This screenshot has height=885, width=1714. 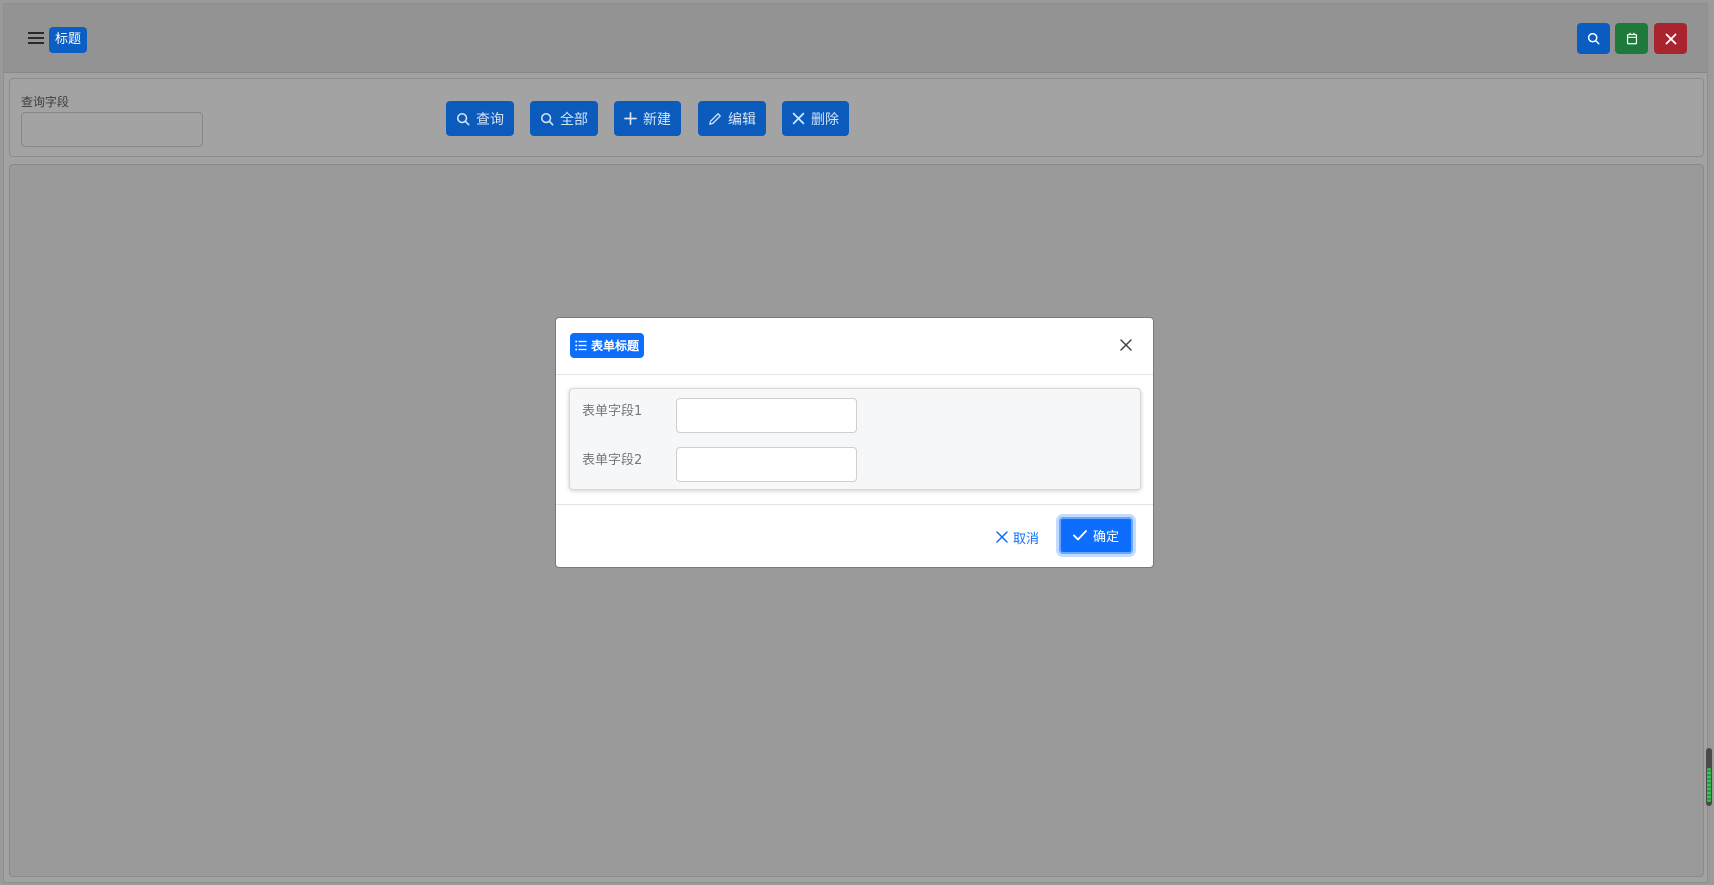 What do you see at coordinates (630, 118) in the screenshot?
I see `plus-icon` at bounding box center [630, 118].